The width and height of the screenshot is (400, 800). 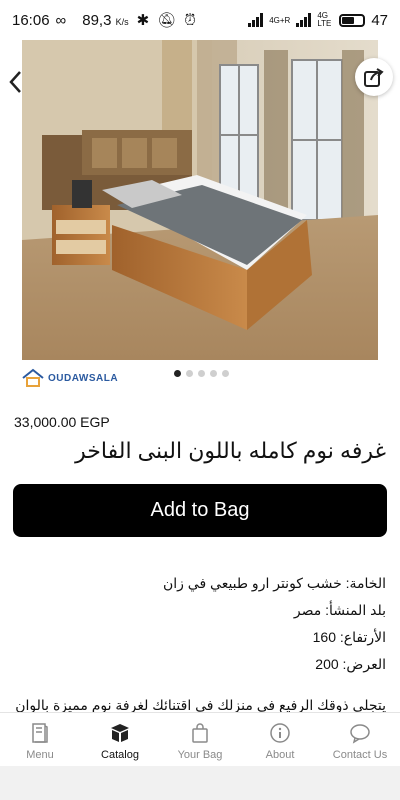 What do you see at coordinates (200, 20) in the screenshot?
I see `status-bar: 16:06 ∞ 89,3 K/s ✱ 🔕︎ ⏰︎ 4G+R 4G LTE 47` at bounding box center [200, 20].